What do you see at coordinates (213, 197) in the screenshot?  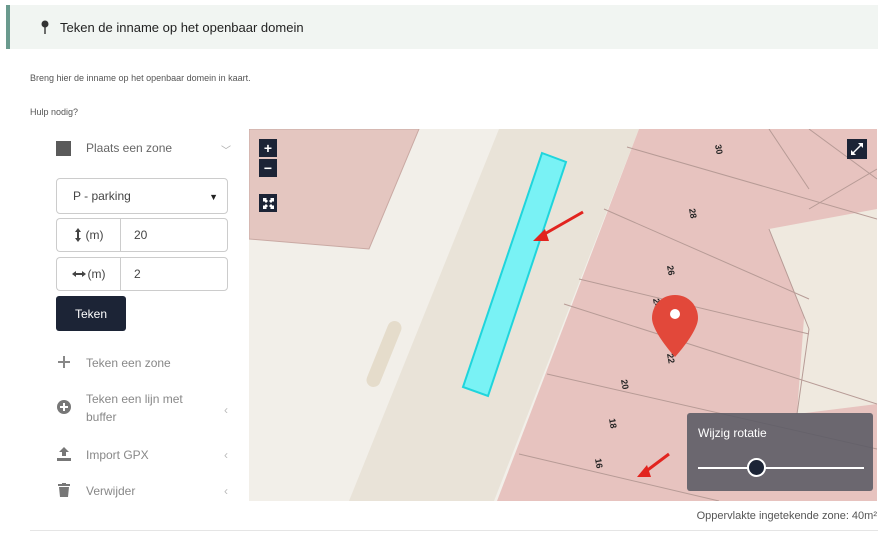 I see `caret-down-icon: ▼` at bounding box center [213, 197].